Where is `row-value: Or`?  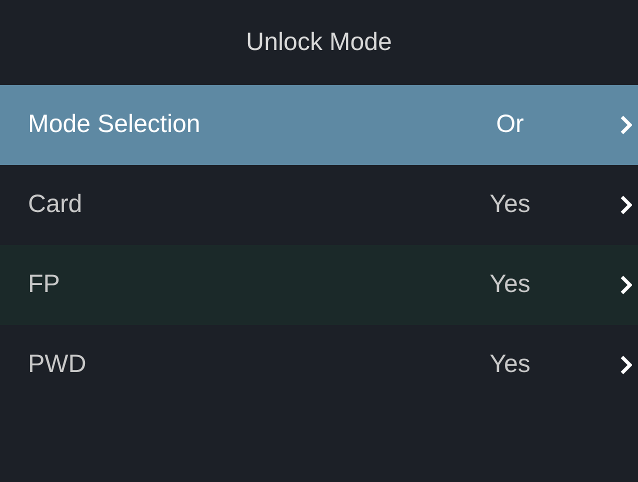
row-value: Or is located at coordinates (510, 124).